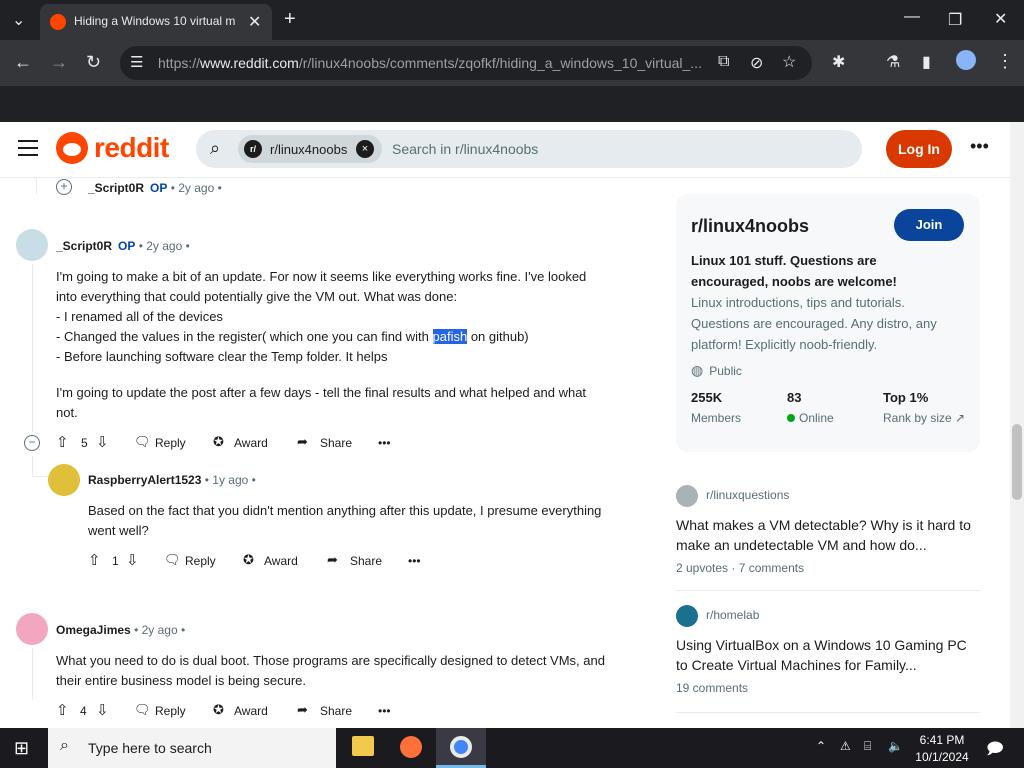  What do you see at coordinates (1000, 19) in the screenshot?
I see `window-close-icon: ✕` at bounding box center [1000, 19].